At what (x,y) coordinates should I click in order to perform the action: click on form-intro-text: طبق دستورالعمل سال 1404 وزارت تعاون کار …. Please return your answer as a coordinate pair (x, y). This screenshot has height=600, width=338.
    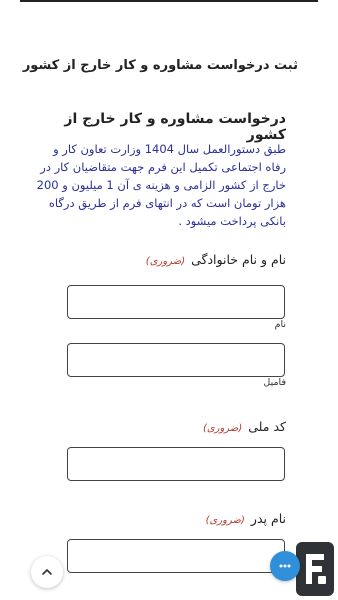
    Looking at the image, I should click on (161, 185).